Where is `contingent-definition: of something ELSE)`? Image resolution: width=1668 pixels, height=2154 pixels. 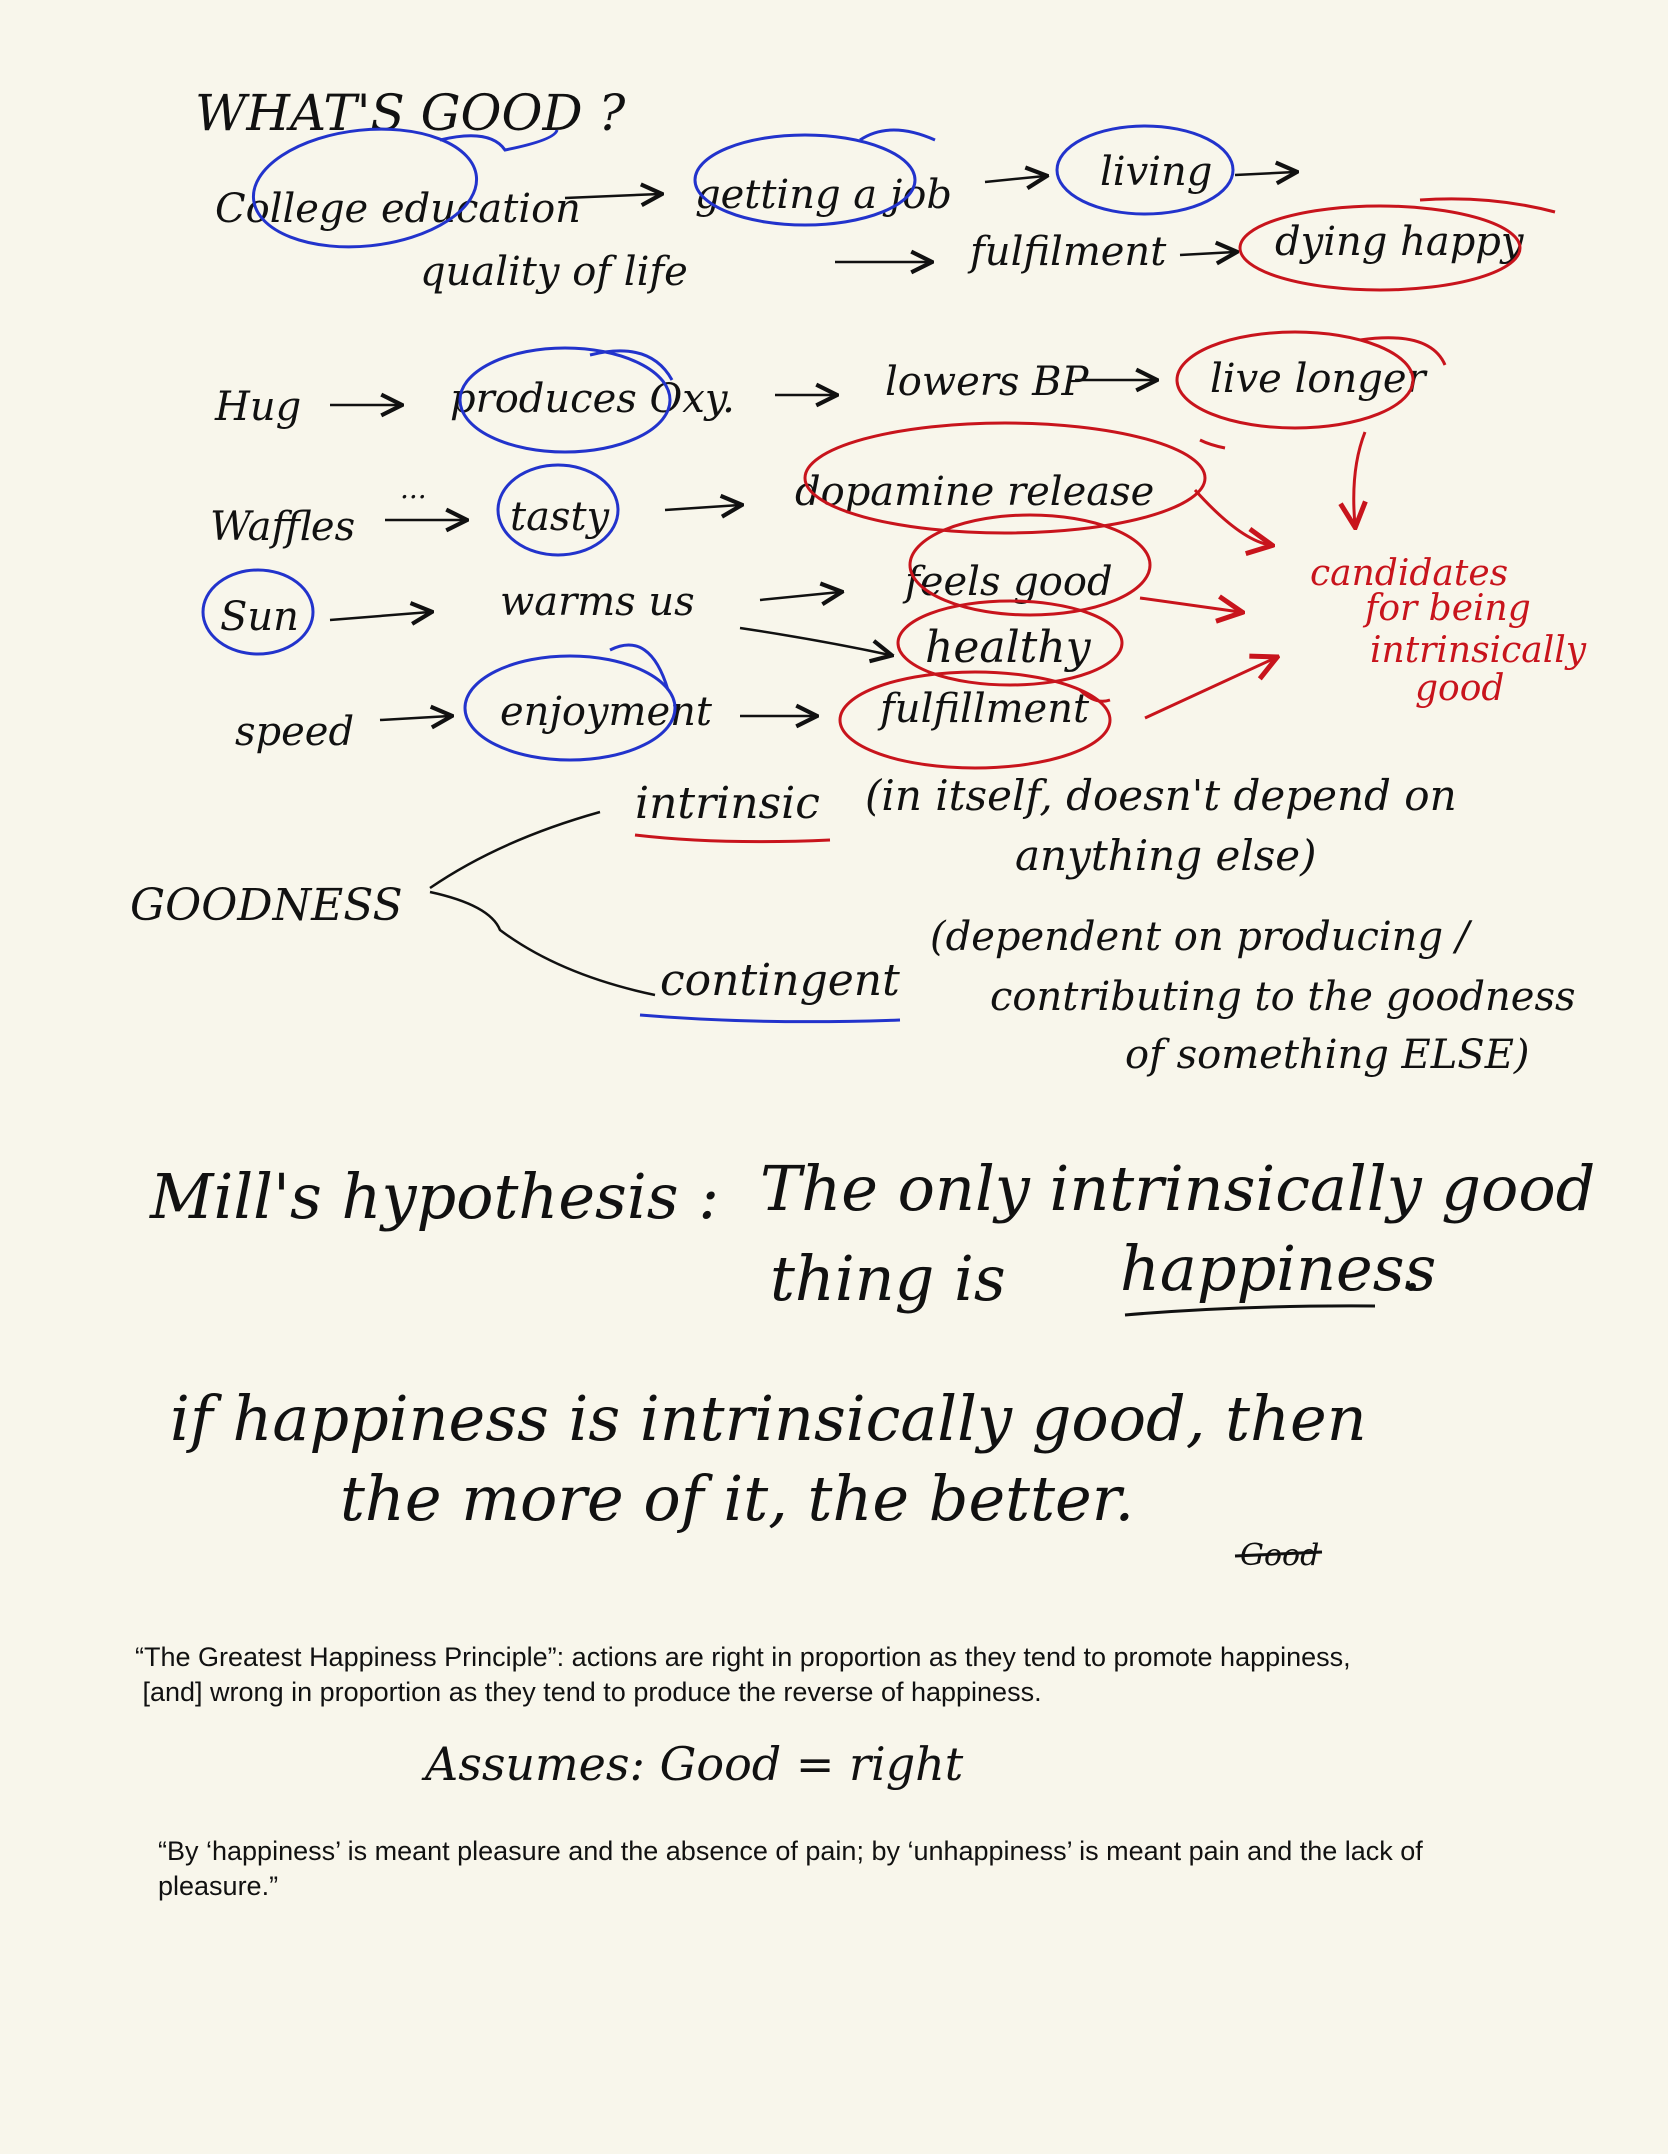
contingent-definition: of something ELSE) is located at coordinates (1327, 1055).